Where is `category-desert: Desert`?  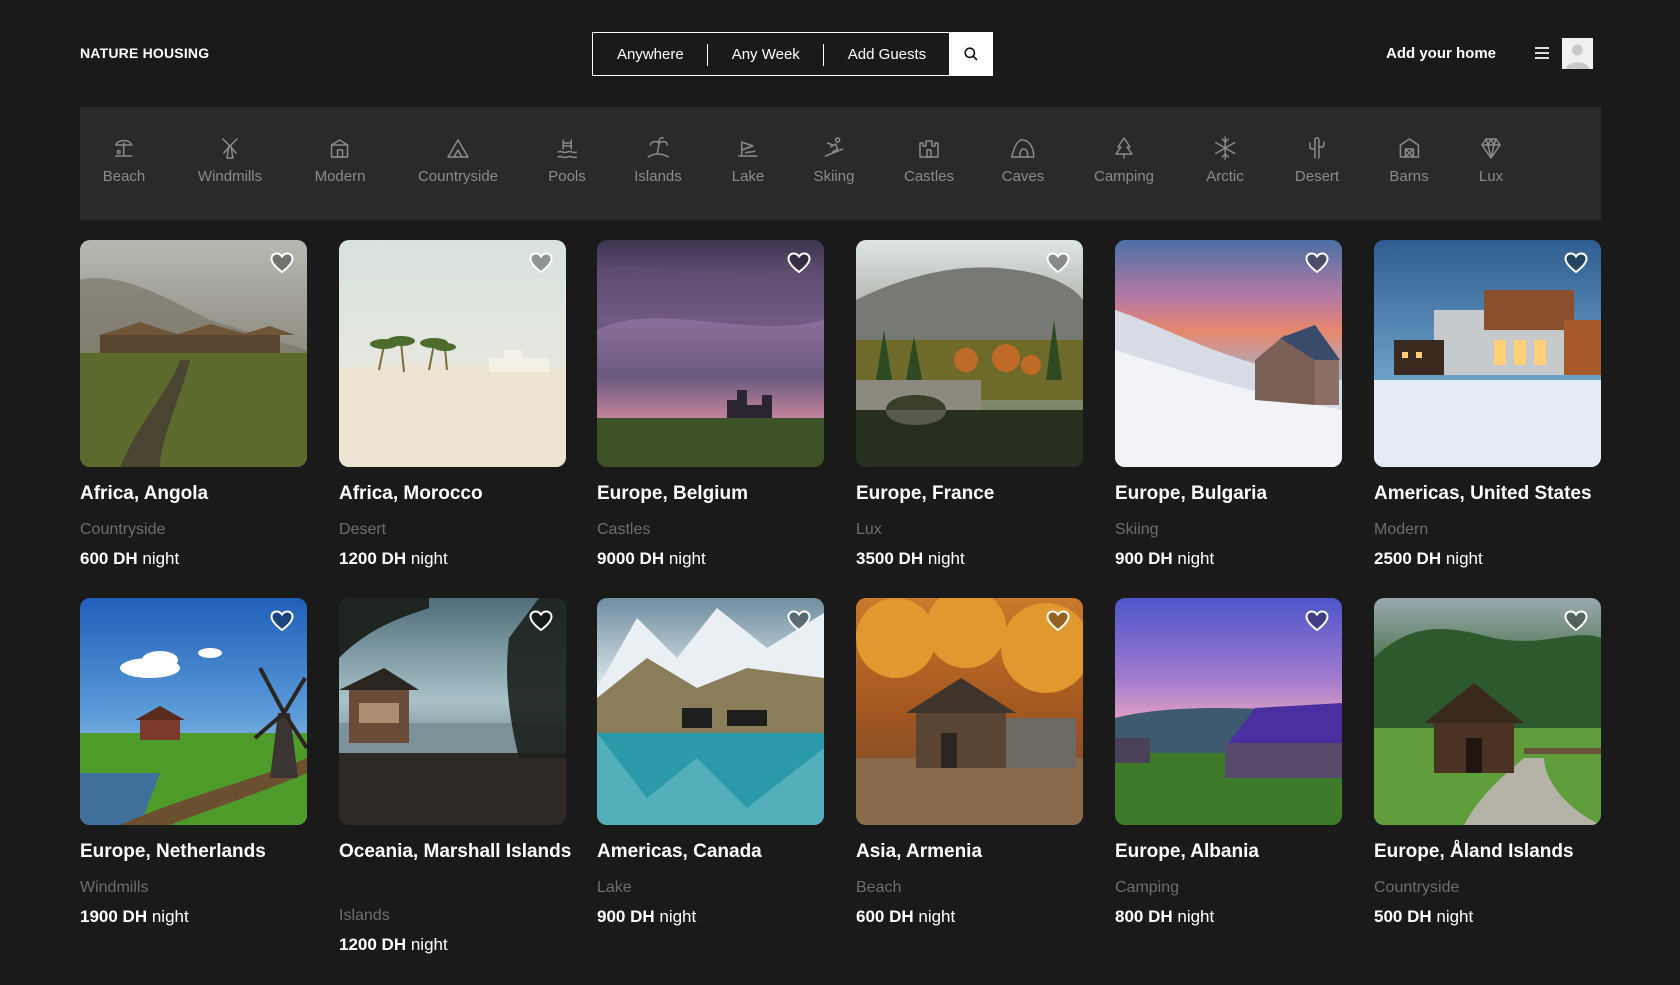
category-desert: Desert is located at coordinates (1317, 159).